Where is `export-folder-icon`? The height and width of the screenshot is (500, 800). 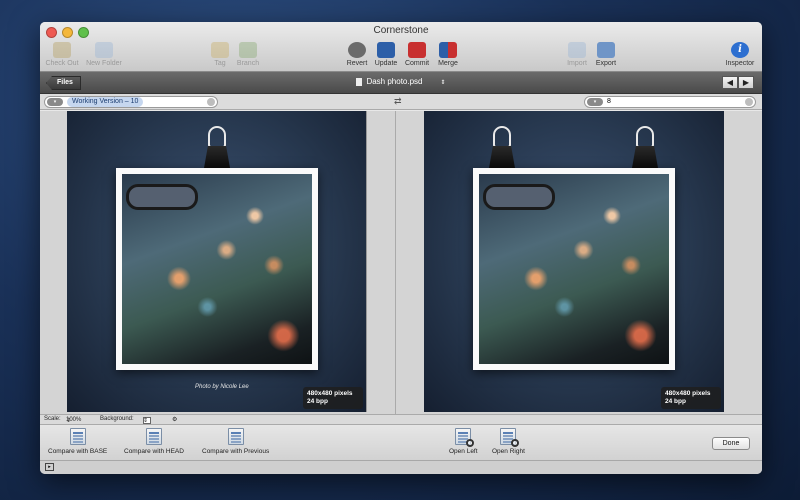
export-folder-icon is located at coordinates (606, 50).